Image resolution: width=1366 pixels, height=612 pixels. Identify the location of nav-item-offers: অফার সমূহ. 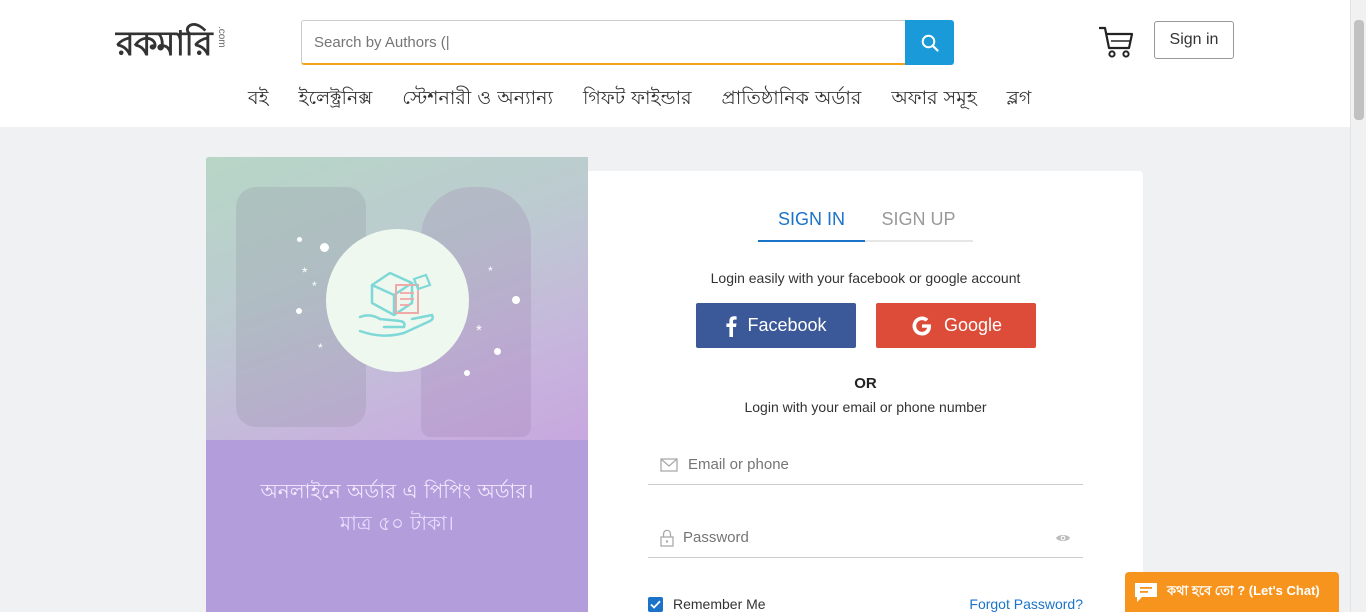
(933, 100).